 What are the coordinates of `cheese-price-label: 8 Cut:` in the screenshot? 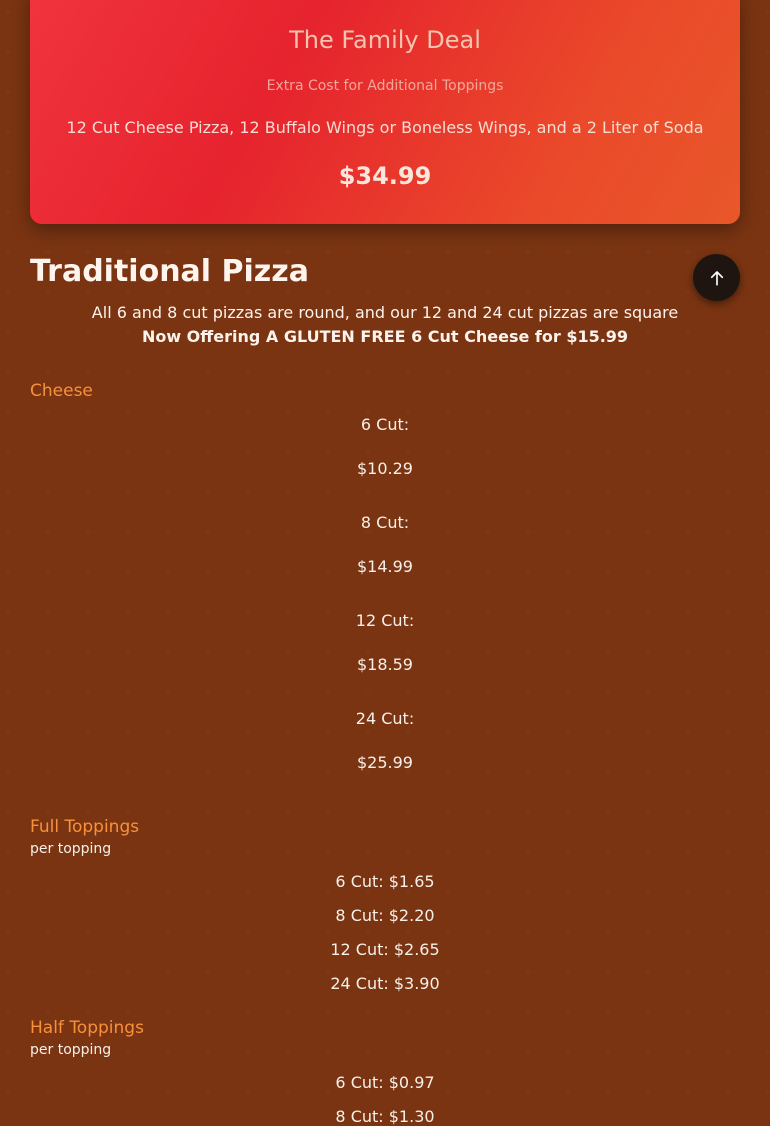 It's located at (385, 522).